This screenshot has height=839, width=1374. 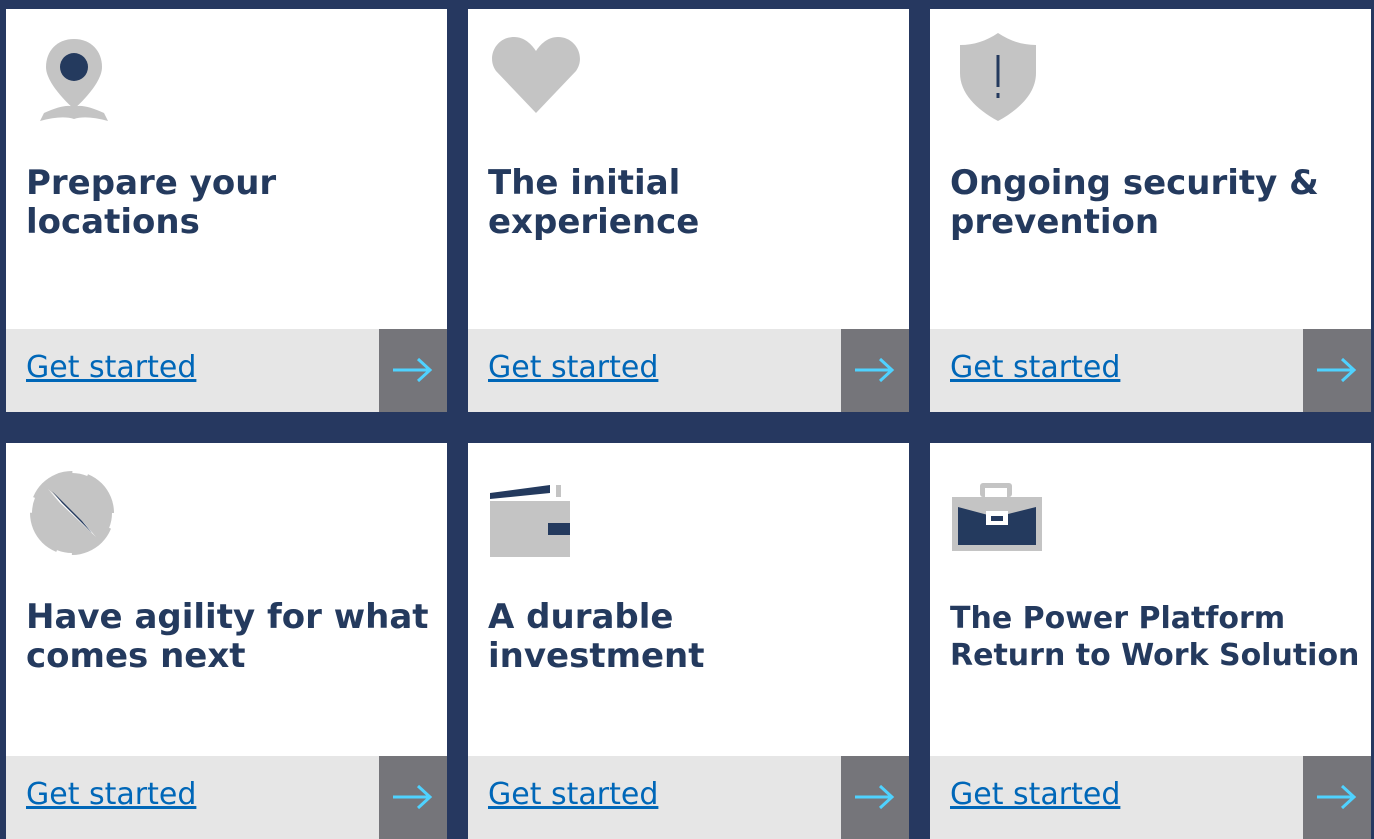 What do you see at coordinates (227, 636) in the screenshot?
I see `card-title: Have agility for what comes next` at bounding box center [227, 636].